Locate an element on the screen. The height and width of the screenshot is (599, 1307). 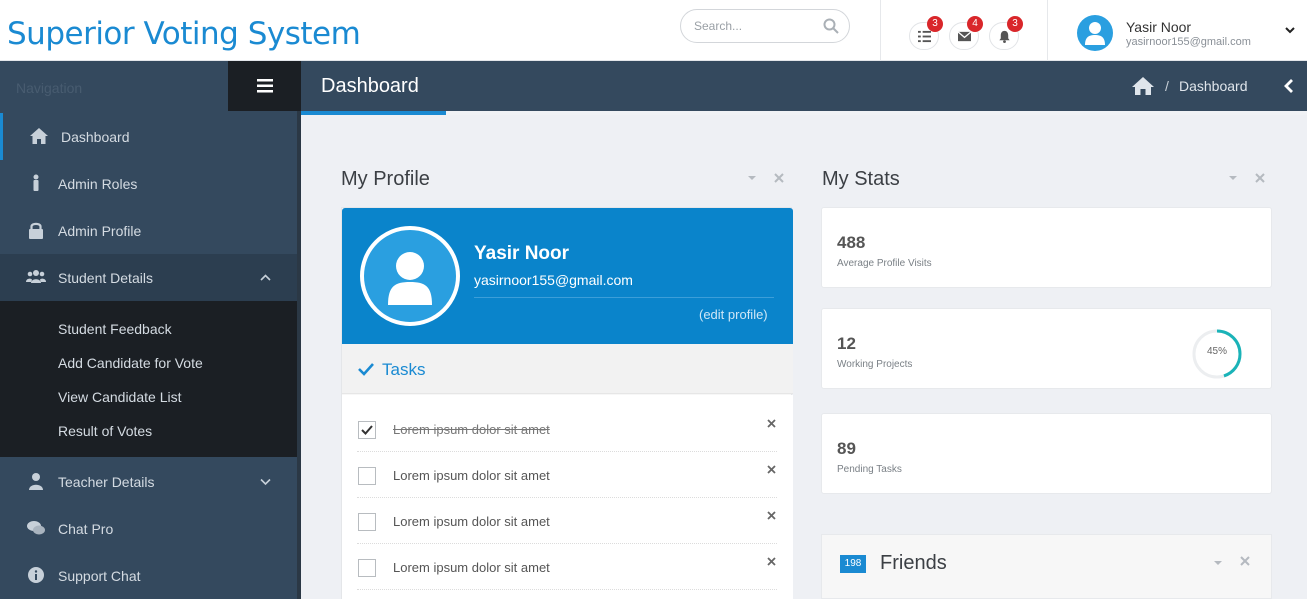
sidebar-item-support-chat: Support Chat is located at coordinates (148, 575).